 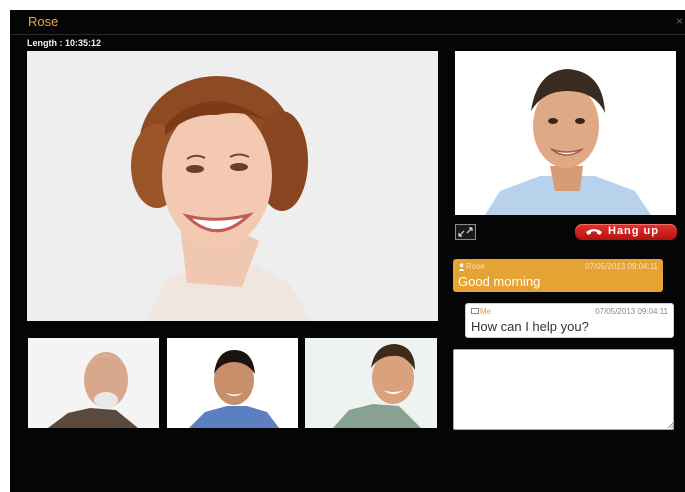 What do you see at coordinates (481, 311) in the screenshot?
I see `message-author: Me` at bounding box center [481, 311].